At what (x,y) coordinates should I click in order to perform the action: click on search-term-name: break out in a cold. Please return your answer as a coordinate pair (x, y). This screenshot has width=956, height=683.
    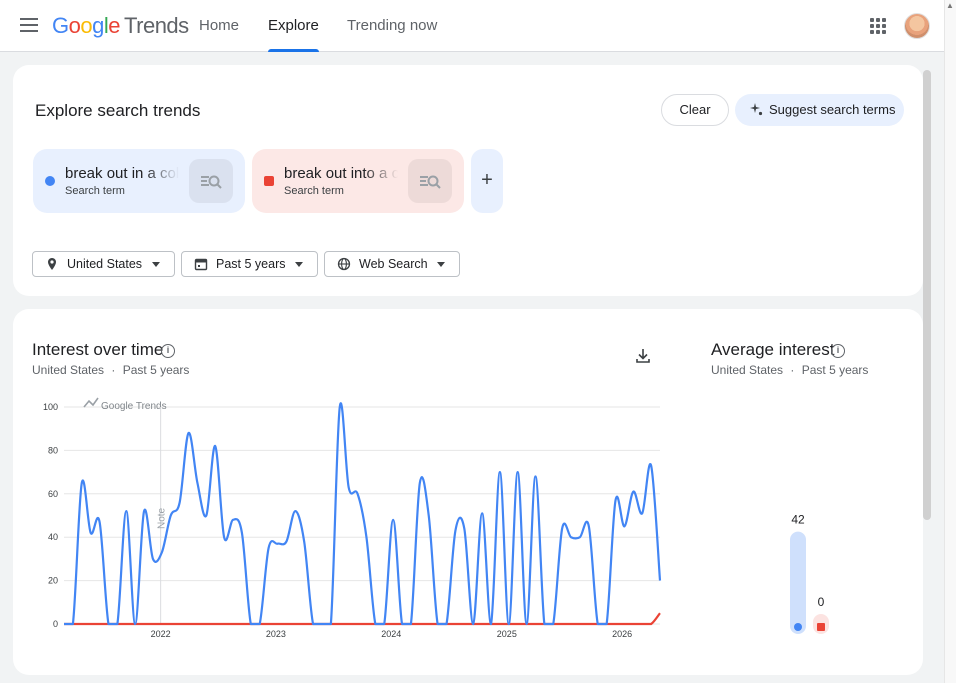
    Looking at the image, I should click on (122, 173).